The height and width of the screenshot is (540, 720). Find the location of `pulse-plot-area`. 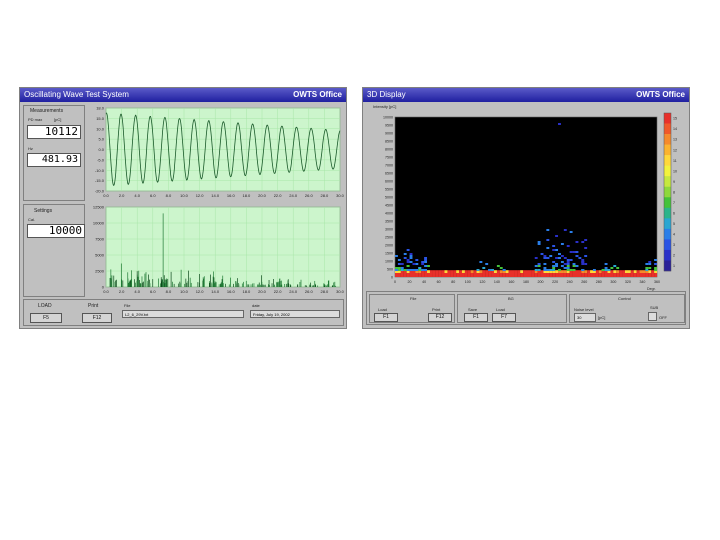

pulse-plot-area is located at coordinates (223, 247).